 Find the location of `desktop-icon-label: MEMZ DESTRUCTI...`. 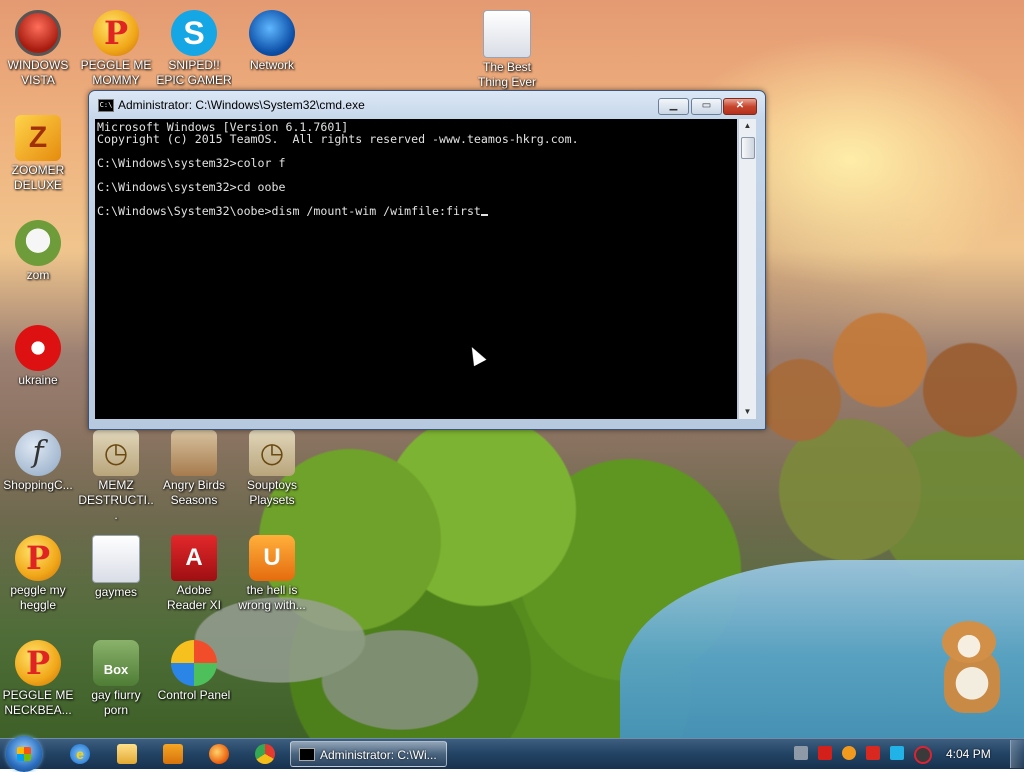

desktop-icon-label: MEMZ DESTRUCTI... is located at coordinates (116, 500).